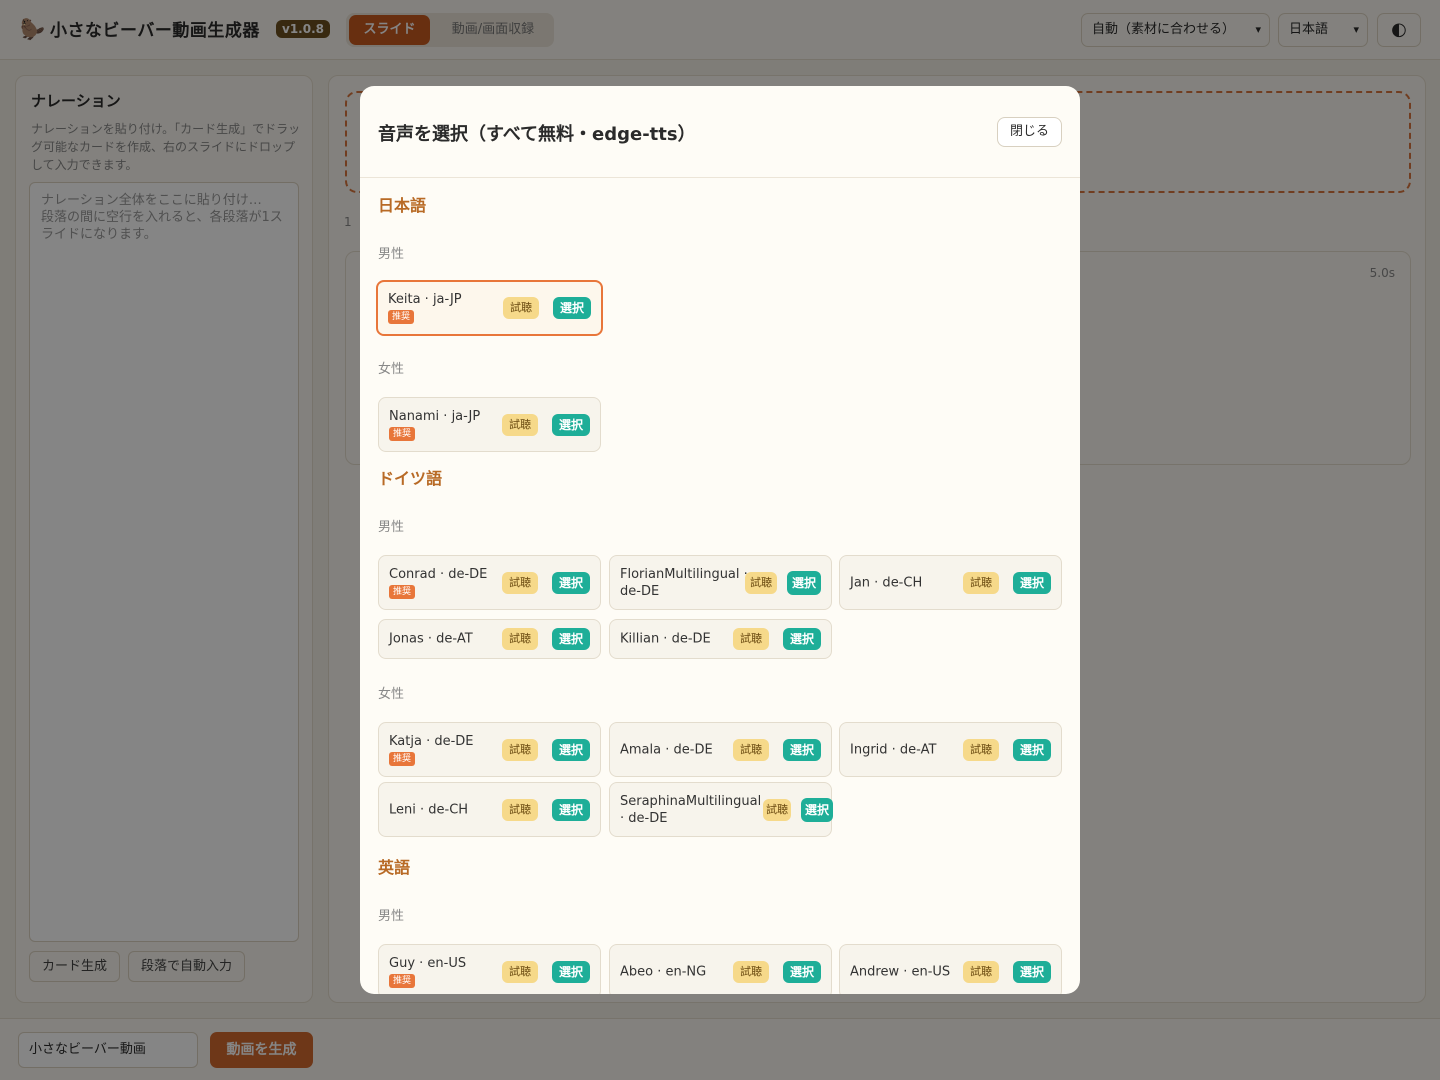 The height and width of the screenshot is (1080, 1440). Describe the element at coordinates (489, 749) in the screenshot. I see `voice-card-katja: Katja · de-DE 推奨 試聴 選択` at that location.